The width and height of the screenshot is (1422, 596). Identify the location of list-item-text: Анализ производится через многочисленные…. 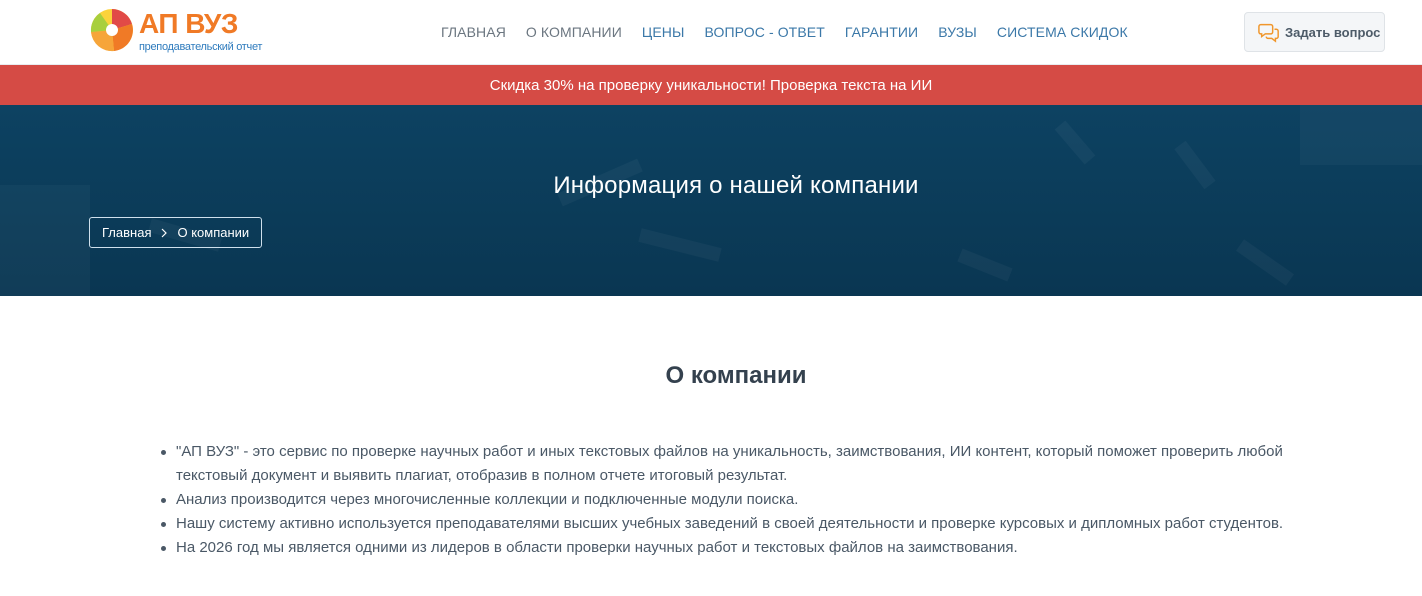
(487, 499).